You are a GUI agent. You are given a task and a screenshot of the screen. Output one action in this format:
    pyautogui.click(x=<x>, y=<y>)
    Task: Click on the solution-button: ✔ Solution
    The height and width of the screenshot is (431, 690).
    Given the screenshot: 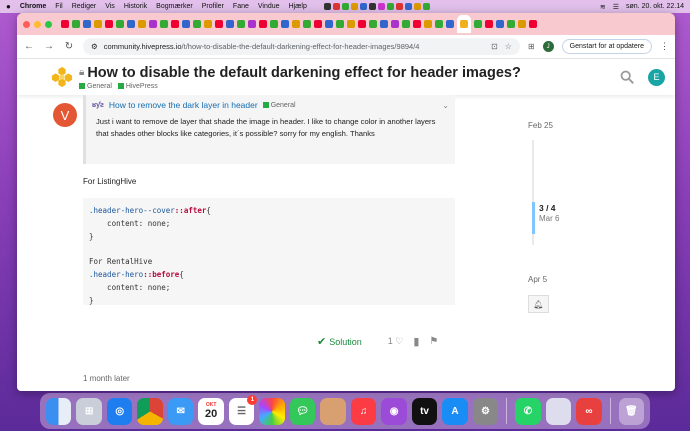 What is the action you would take?
    pyautogui.click(x=339, y=341)
    